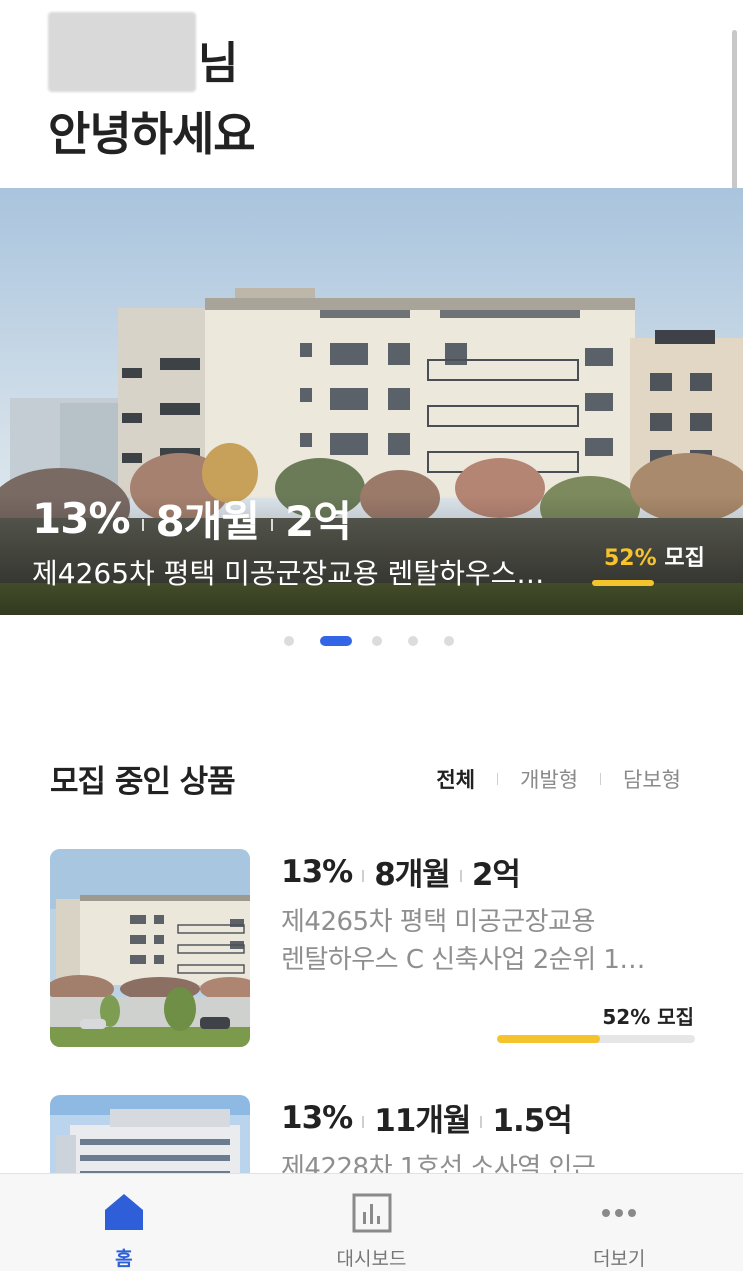 Image resolution: width=743 pixels, height=1271 pixels. I want to click on banner-recruit-label: 모집, so click(684, 558).